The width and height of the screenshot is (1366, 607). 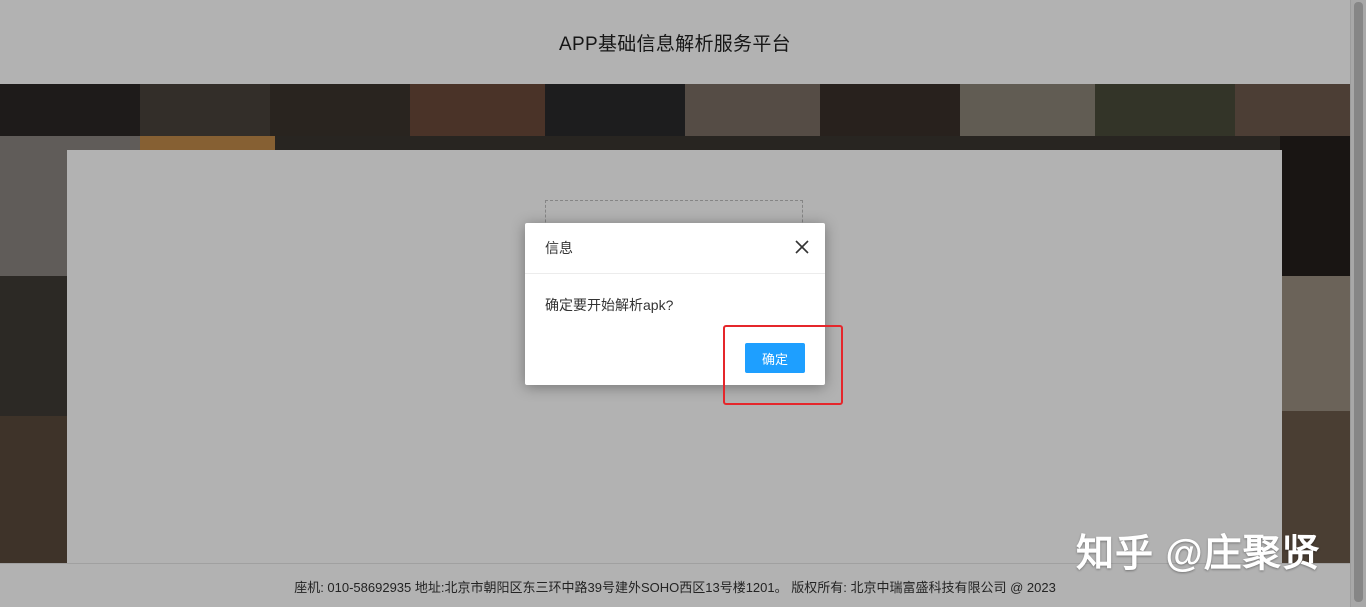 I want to click on zhihu-watermark: 知乎 @庄聚贤, so click(x=1198, y=554).